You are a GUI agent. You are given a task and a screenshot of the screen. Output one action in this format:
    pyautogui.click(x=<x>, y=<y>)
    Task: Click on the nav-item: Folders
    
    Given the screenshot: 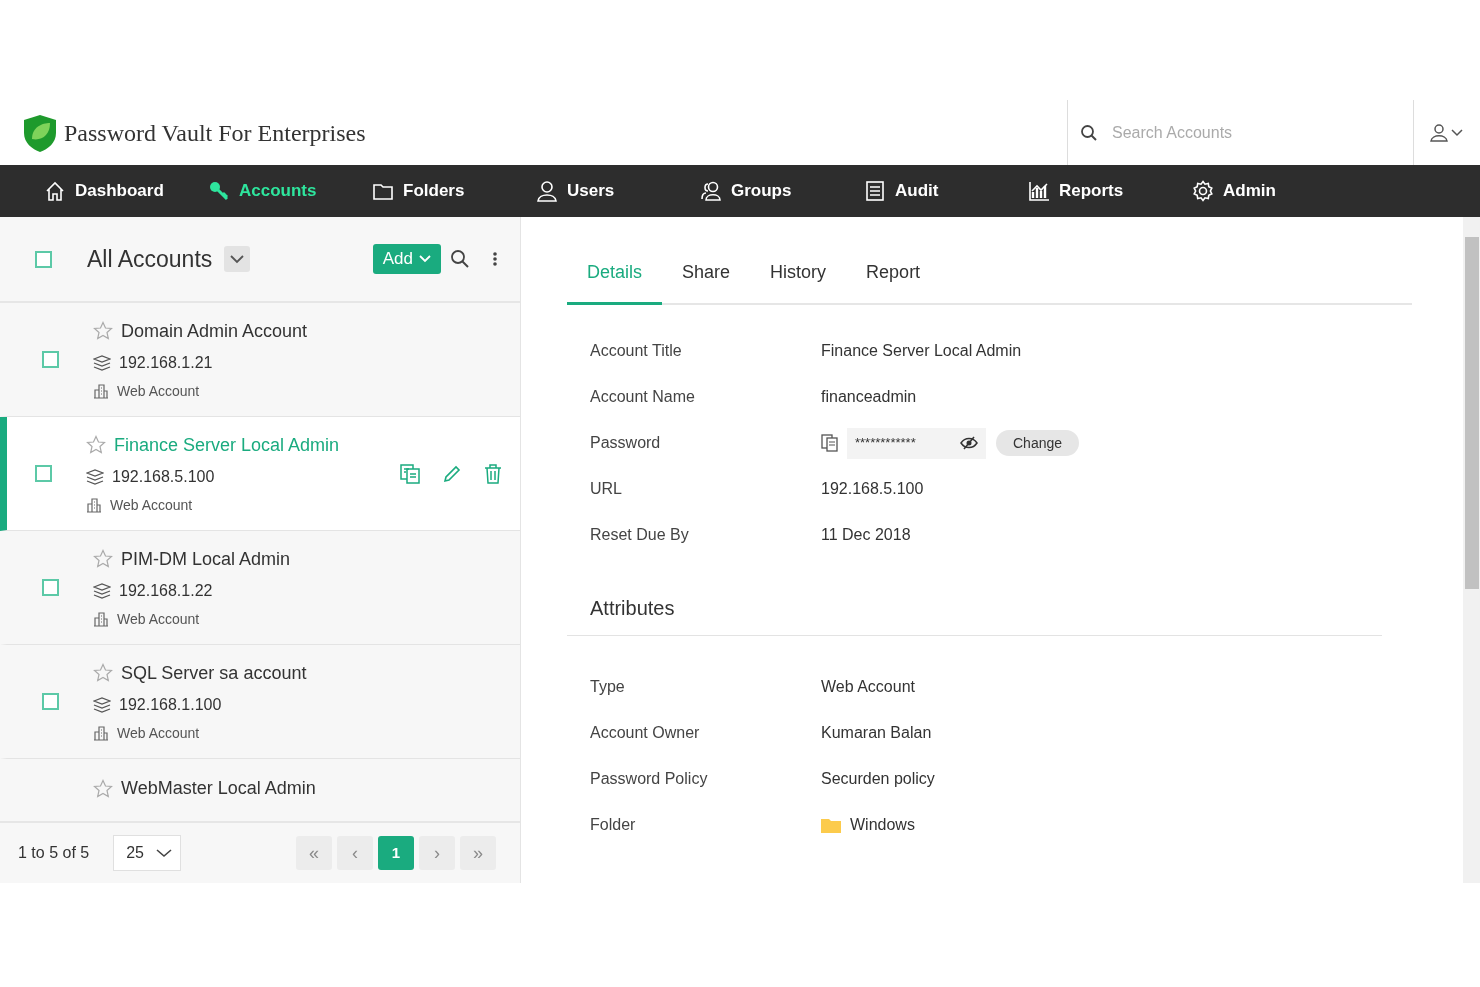 What is the action you would take?
    pyautogui.click(x=454, y=191)
    